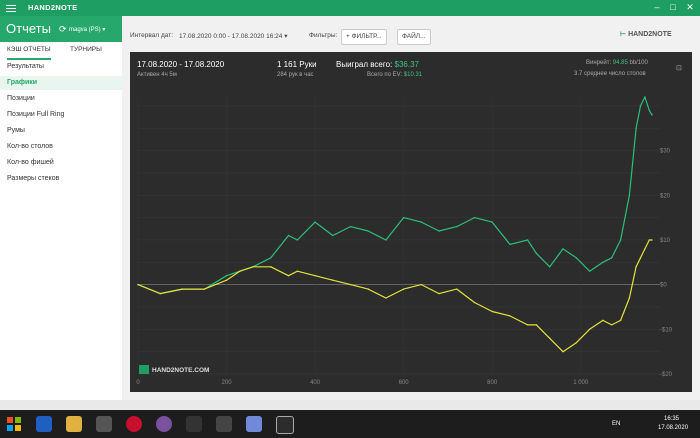  Describe the element at coordinates (104, 424) in the screenshot. I see `media-player-icon` at that location.